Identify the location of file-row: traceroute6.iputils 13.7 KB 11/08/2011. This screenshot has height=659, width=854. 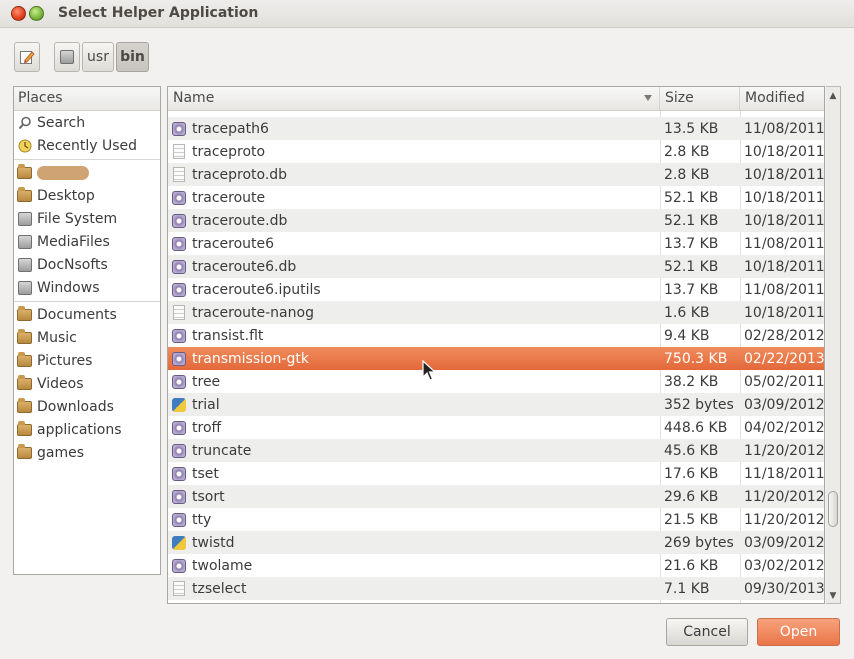
(496, 289).